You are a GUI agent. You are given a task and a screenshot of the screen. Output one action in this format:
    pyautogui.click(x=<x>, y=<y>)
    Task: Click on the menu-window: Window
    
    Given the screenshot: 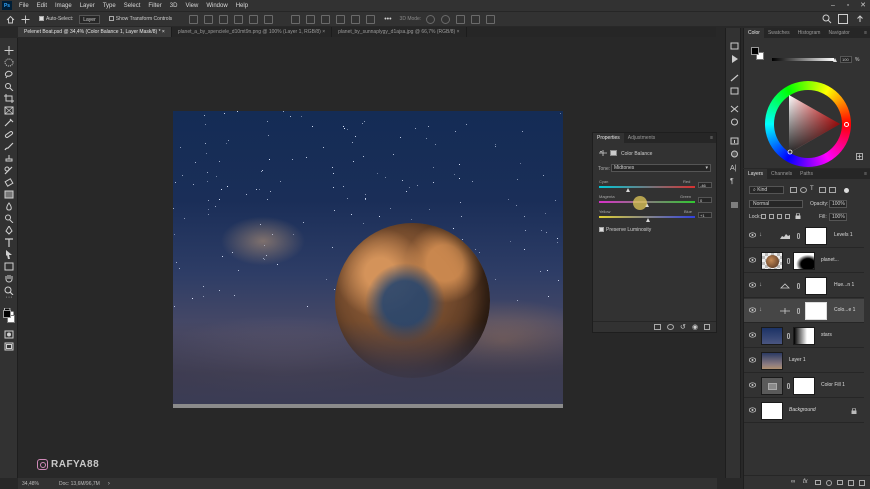 What is the action you would take?
    pyautogui.click(x=216, y=6)
    